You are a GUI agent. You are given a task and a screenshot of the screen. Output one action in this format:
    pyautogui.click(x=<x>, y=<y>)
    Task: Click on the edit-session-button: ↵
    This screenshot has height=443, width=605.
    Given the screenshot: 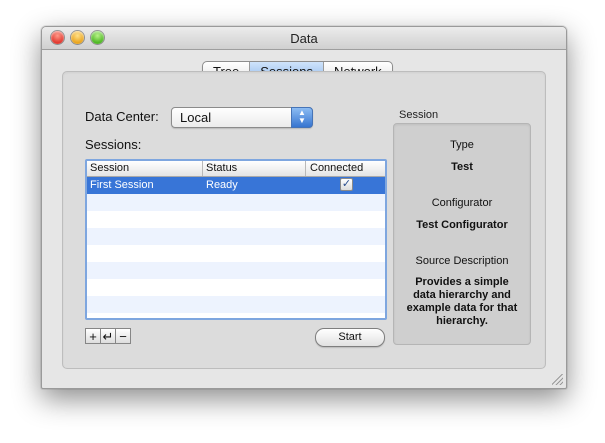 What is the action you would take?
    pyautogui.click(x=108, y=336)
    